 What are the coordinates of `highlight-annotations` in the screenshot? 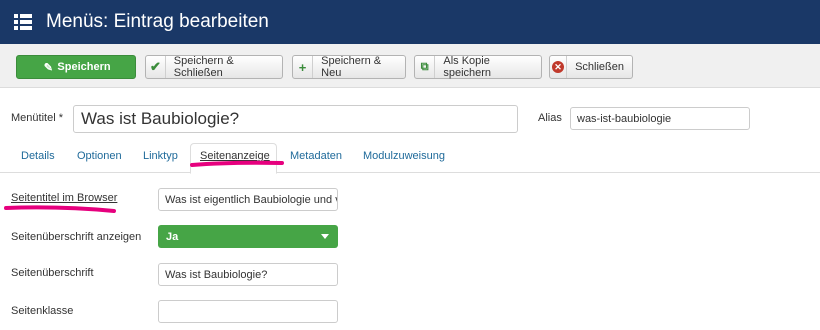 It's located at (144, 186).